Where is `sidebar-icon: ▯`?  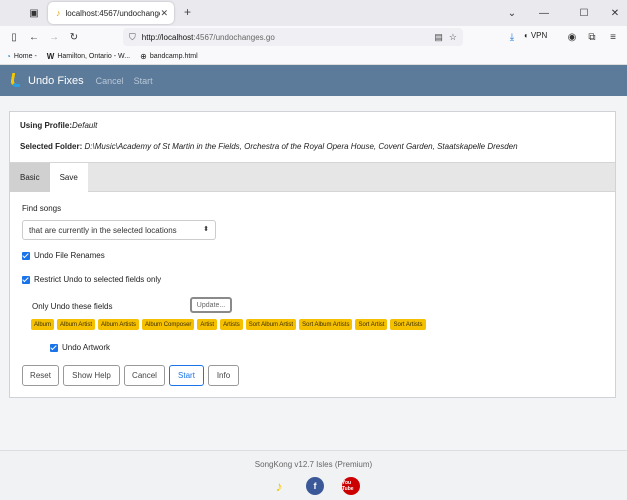 sidebar-icon: ▯ is located at coordinates (14, 37).